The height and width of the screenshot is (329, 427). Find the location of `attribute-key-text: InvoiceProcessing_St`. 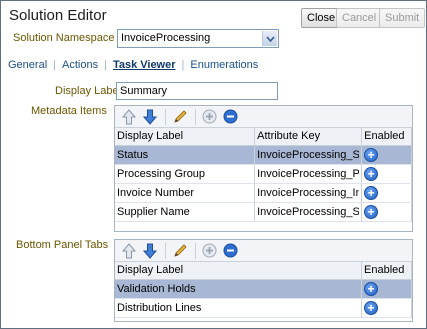

attribute-key-text: InvoiceProcessing_St is located at coordinates (308, 154).